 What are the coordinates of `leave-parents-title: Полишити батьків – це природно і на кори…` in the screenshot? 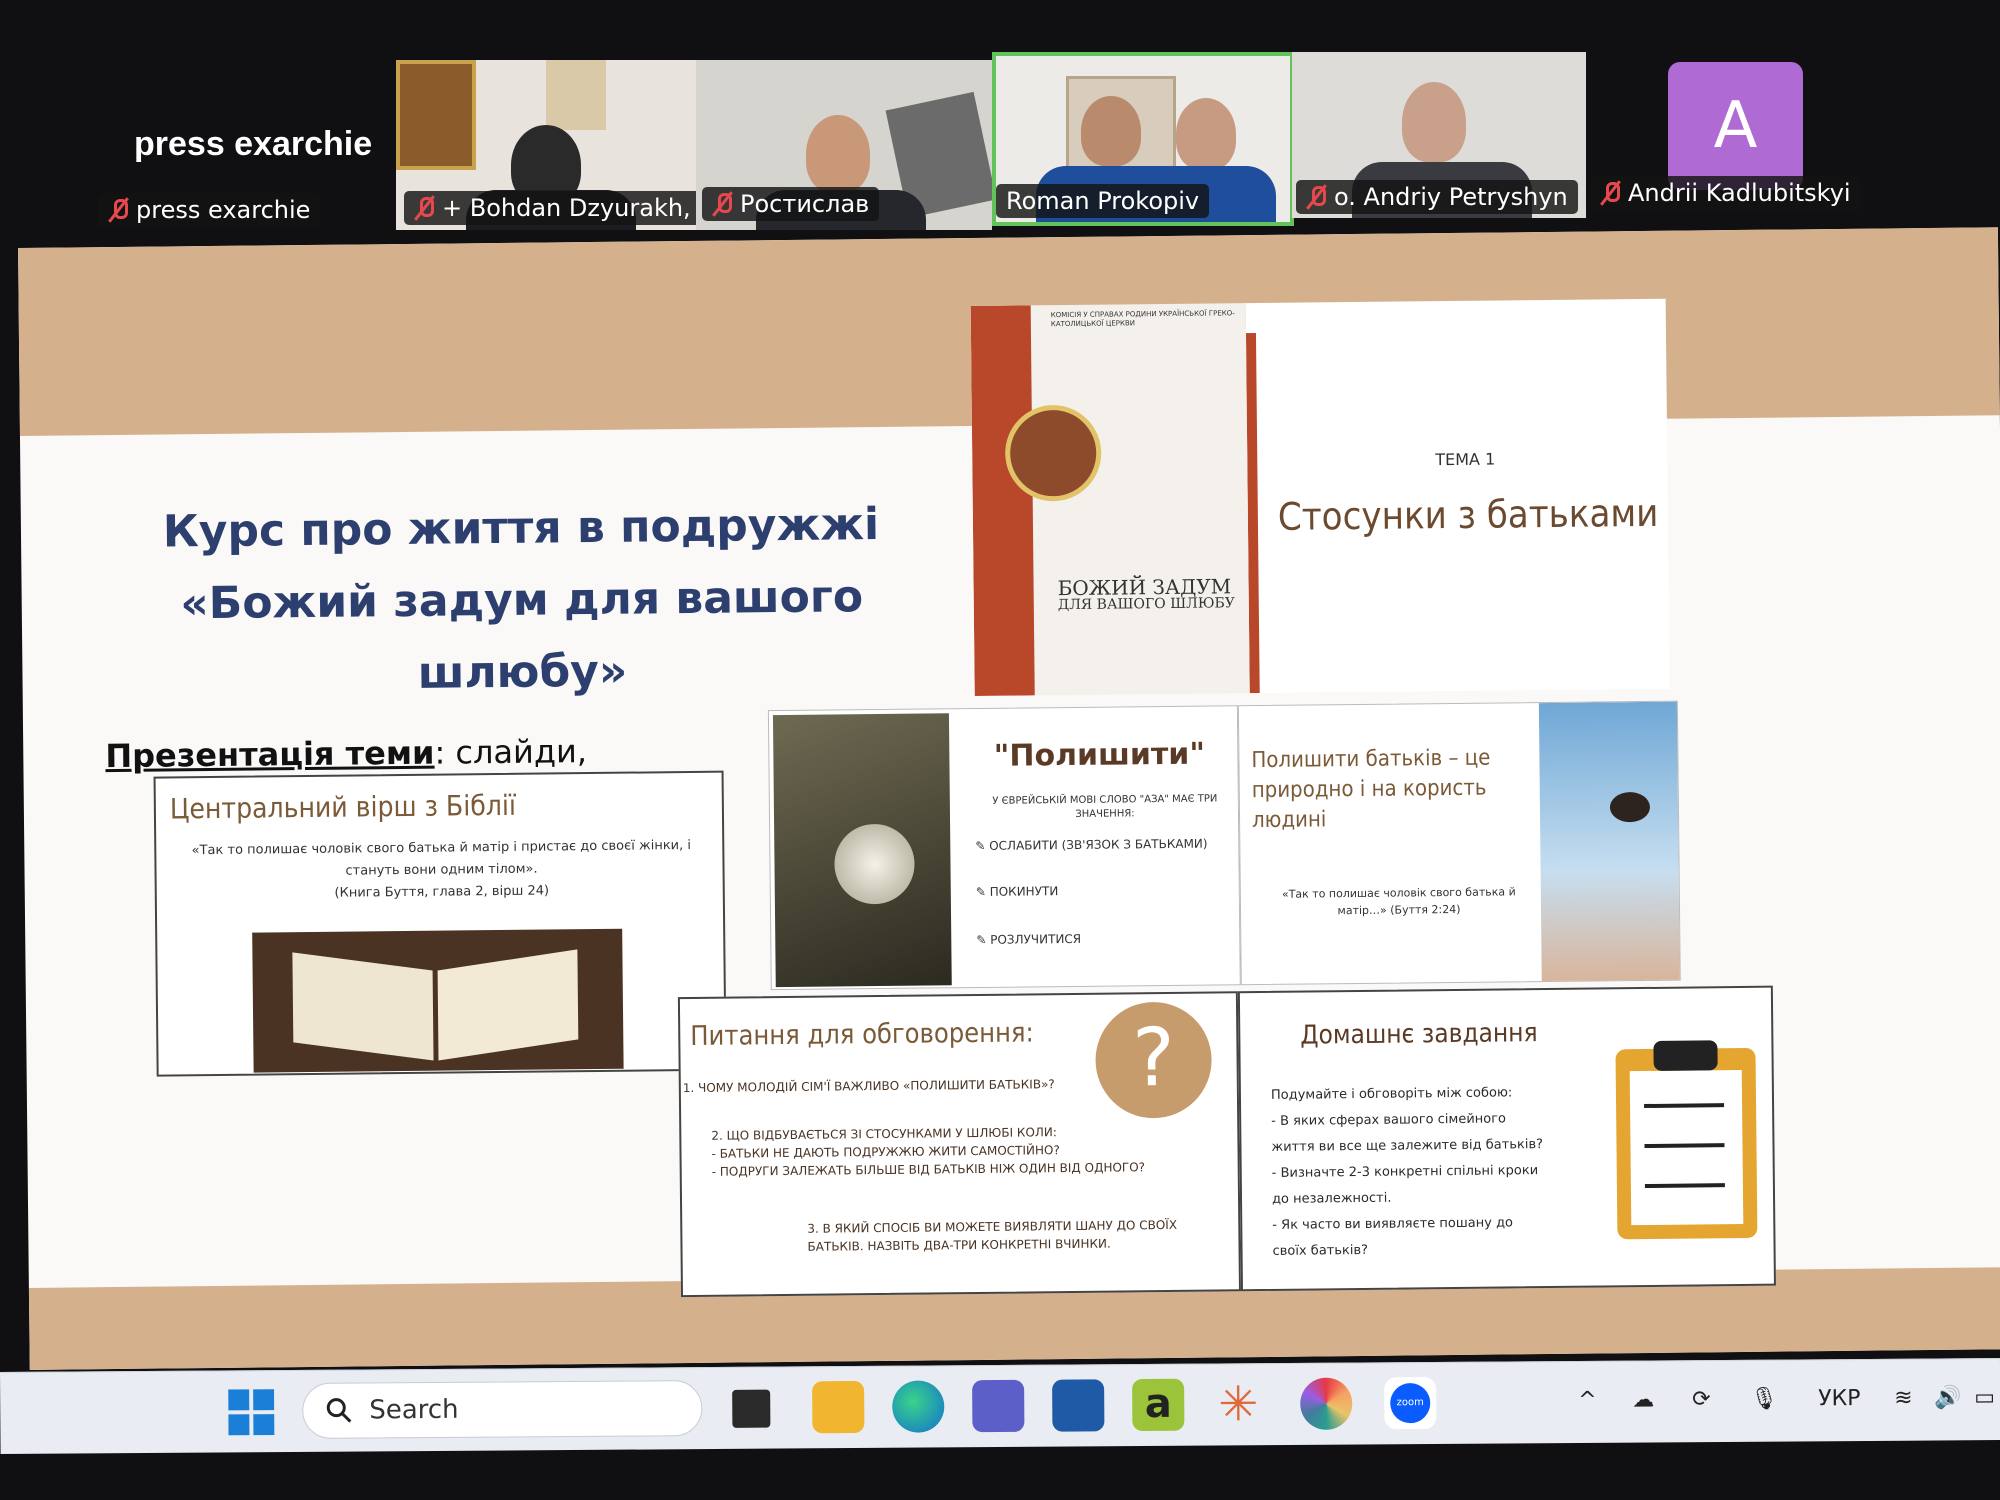 It's located at (1371, 789).